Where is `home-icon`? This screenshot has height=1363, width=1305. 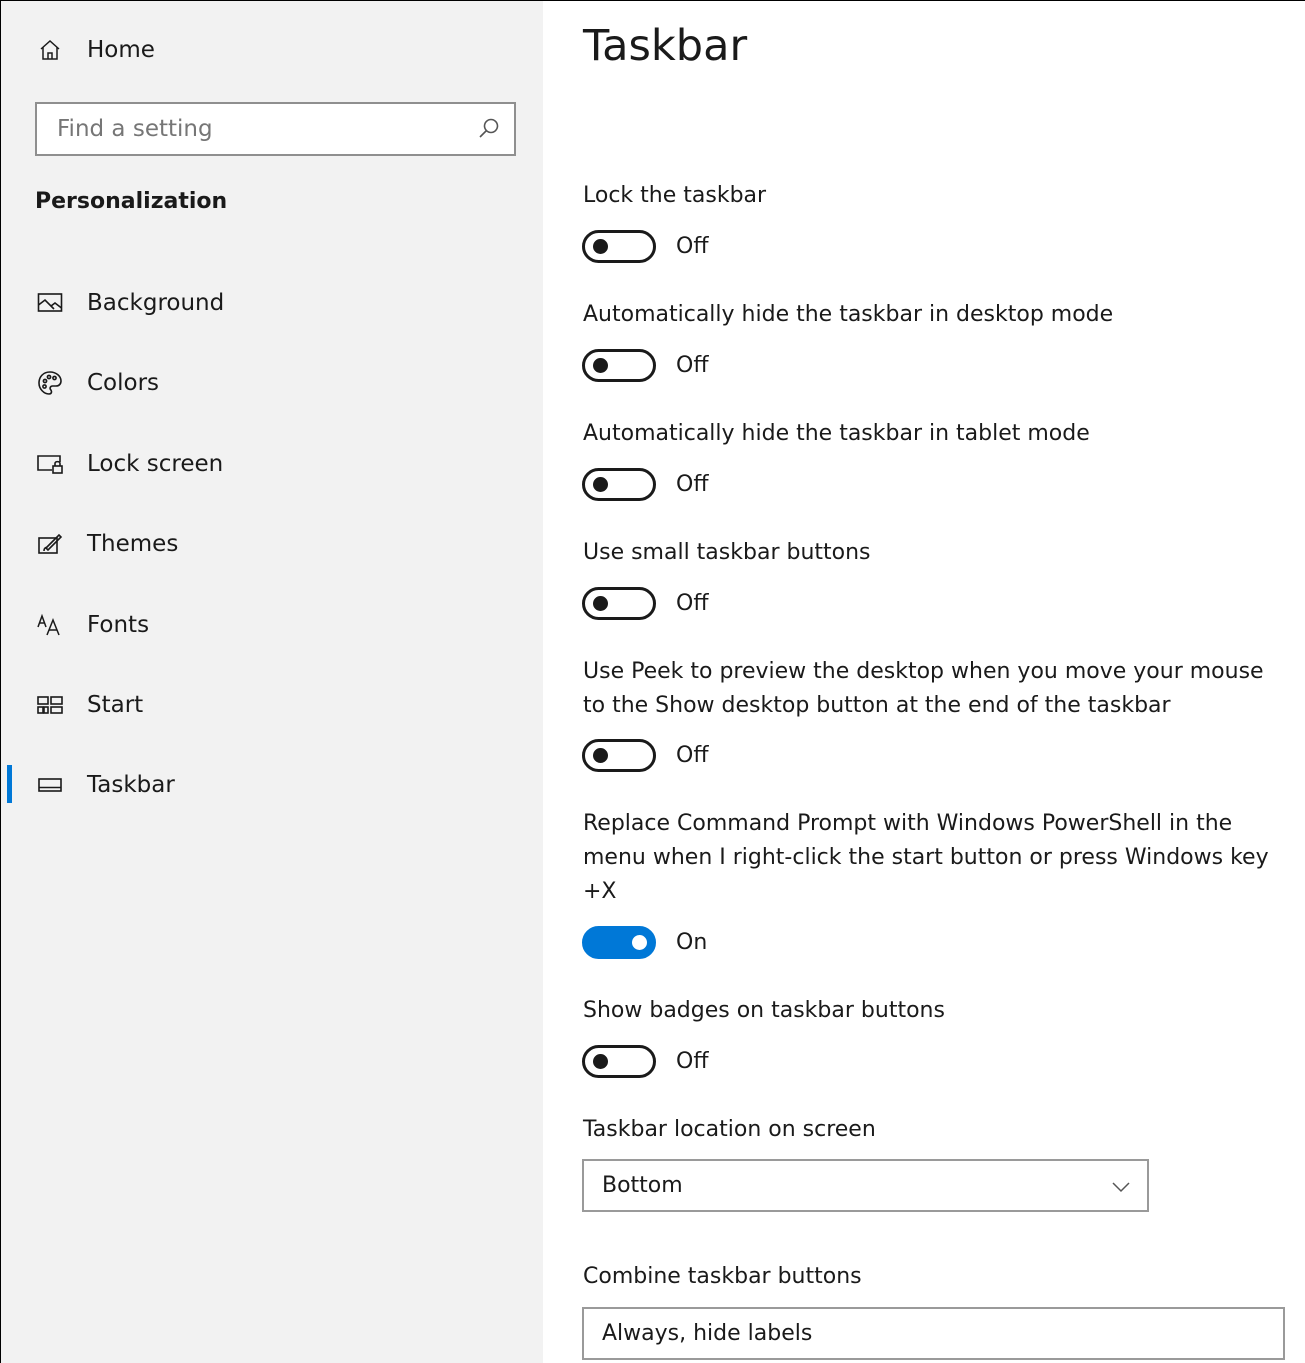
home-icon is located at coordinates (50, 50).